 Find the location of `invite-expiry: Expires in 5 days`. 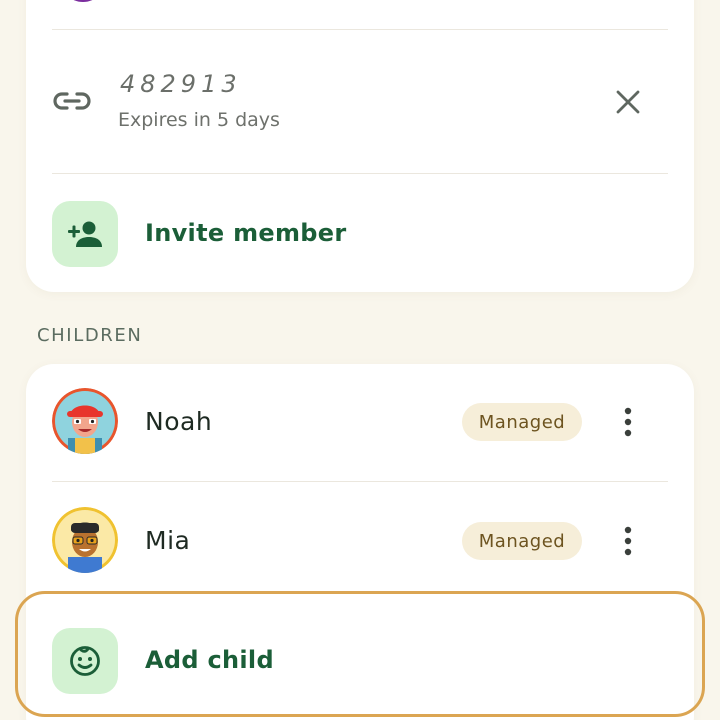

invite-expiry: Expires in 5 days is located at coordinates (199, 120).